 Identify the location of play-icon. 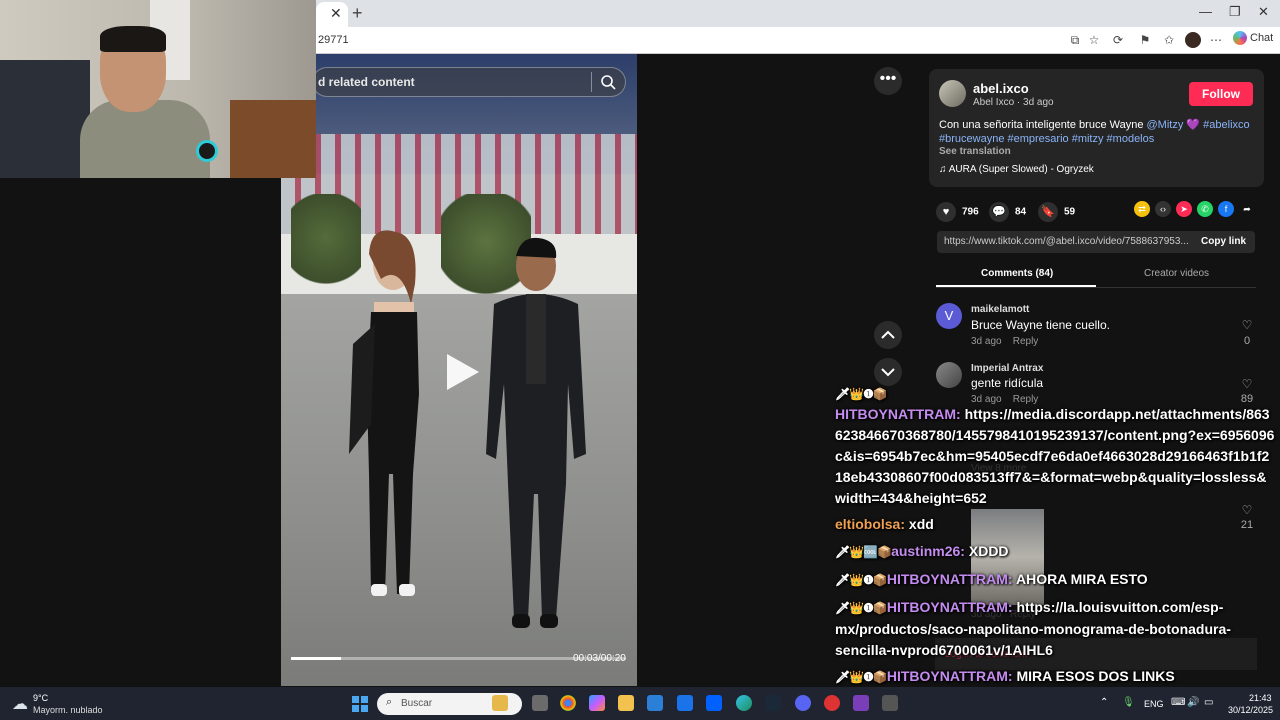
(461, 372).